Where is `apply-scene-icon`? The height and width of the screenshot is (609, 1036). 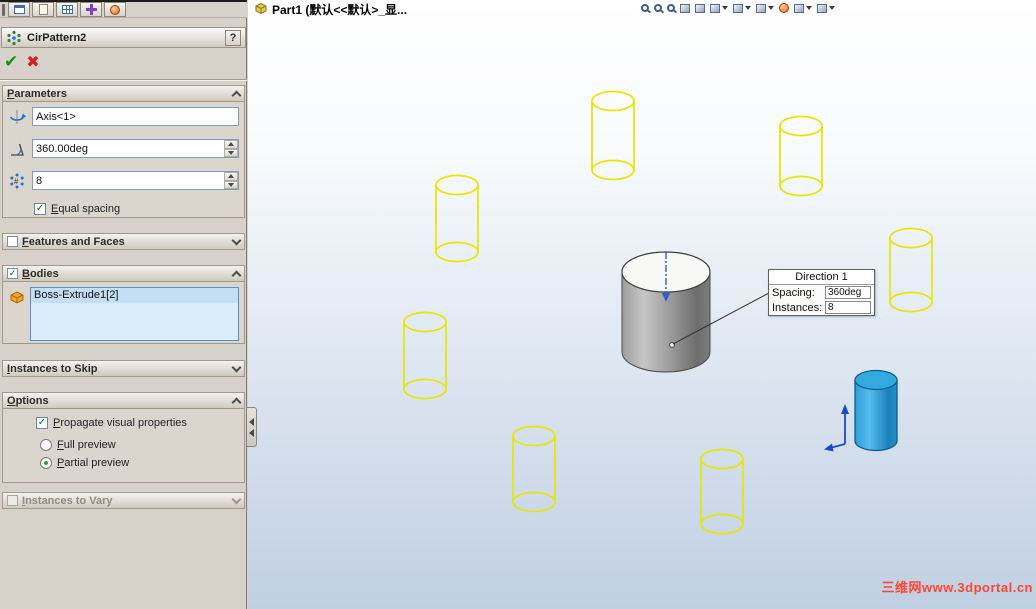
apply-scene-icon is located at coordinates (799, 8).